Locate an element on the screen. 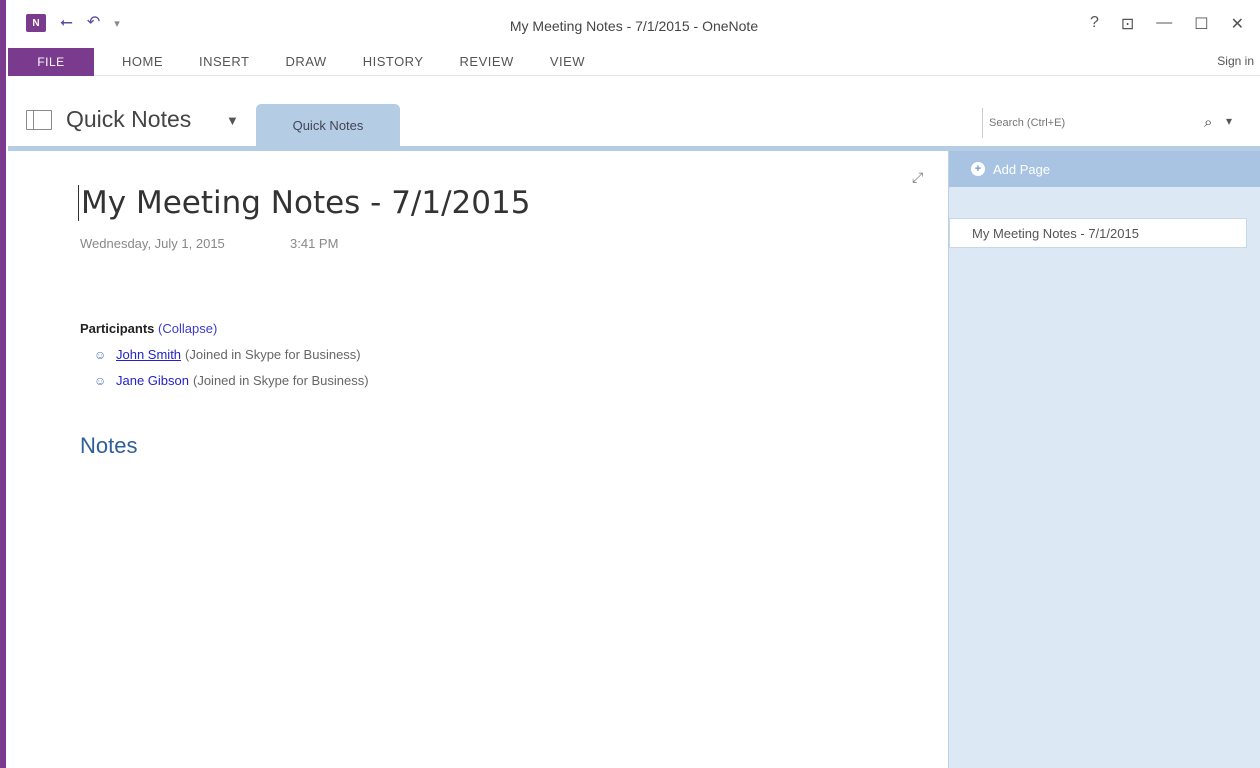 This screenshot has height=768, width=1260. collapse-link: (Collapse) is located at coordinates (187, 328).